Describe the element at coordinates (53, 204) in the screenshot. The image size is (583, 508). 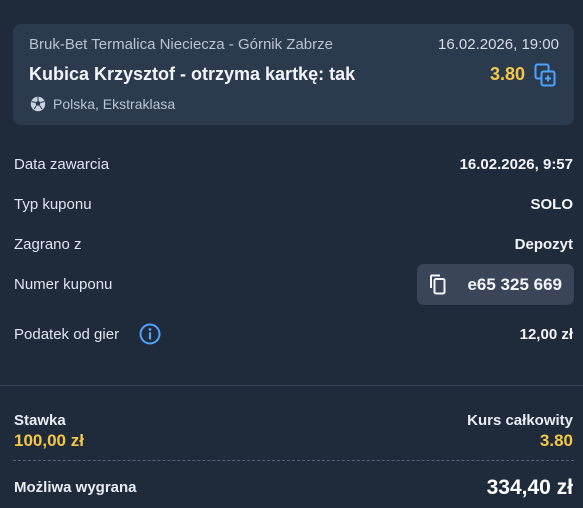
I see `coupon-type-label: Typ kuponu` at that location.